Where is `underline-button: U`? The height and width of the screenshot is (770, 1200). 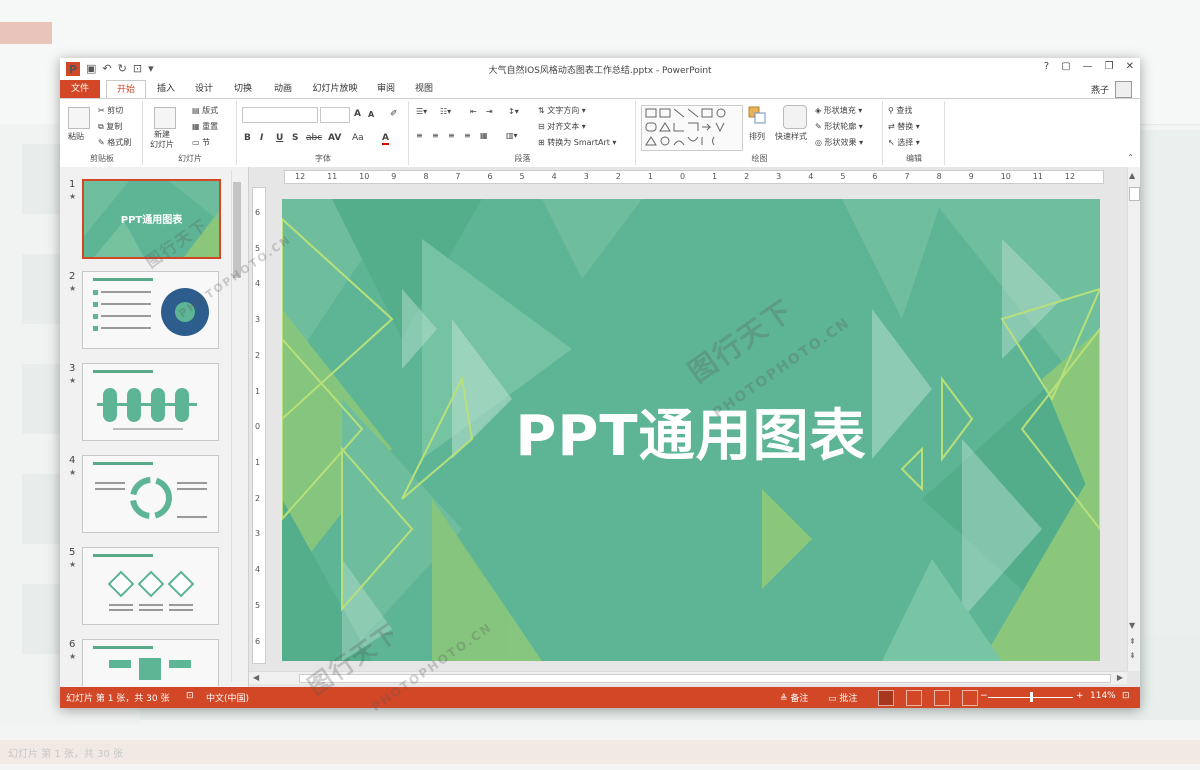 underline-button: U is located at coordinates (279, 138).